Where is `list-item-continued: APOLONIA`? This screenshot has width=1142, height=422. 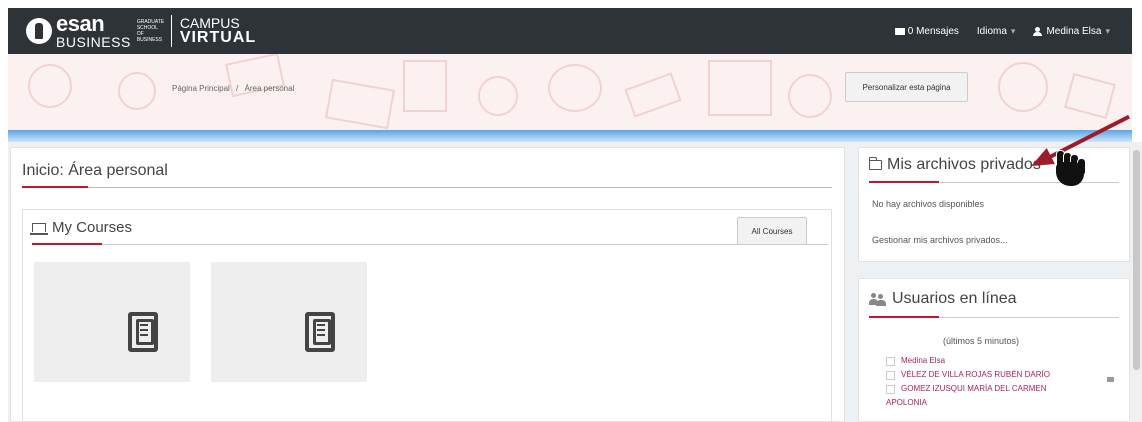 list-item-continued: APOLONIA is located at coordinates (986, 403).